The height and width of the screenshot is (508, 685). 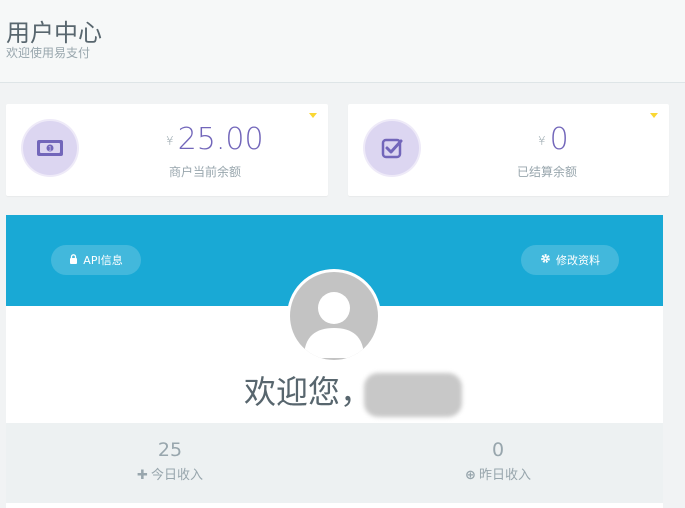 I want to click on settled-balance-amount: 0, so click(x=559, y=139).